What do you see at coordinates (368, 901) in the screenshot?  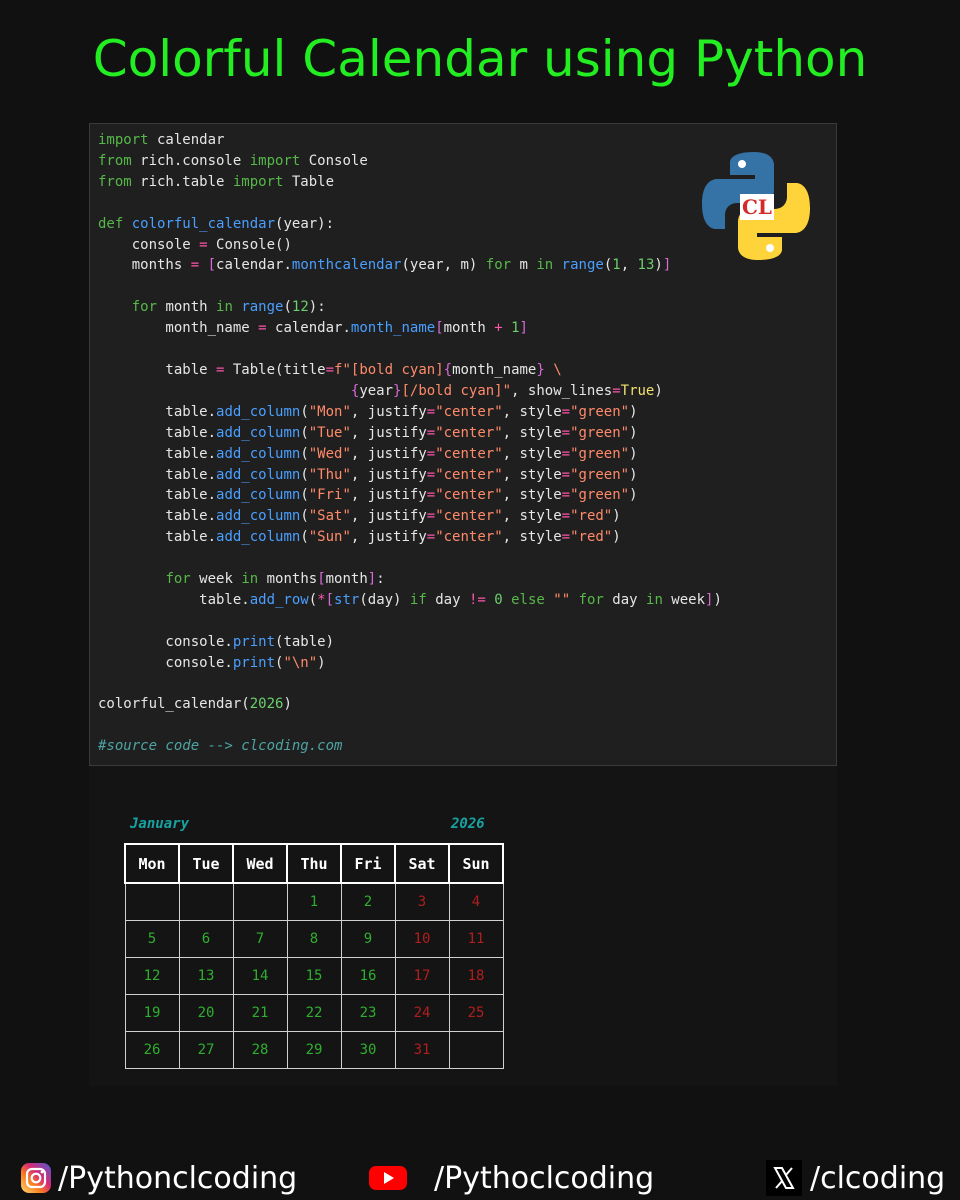 I see `day-cell: 2` at bounding box center [368, 901].